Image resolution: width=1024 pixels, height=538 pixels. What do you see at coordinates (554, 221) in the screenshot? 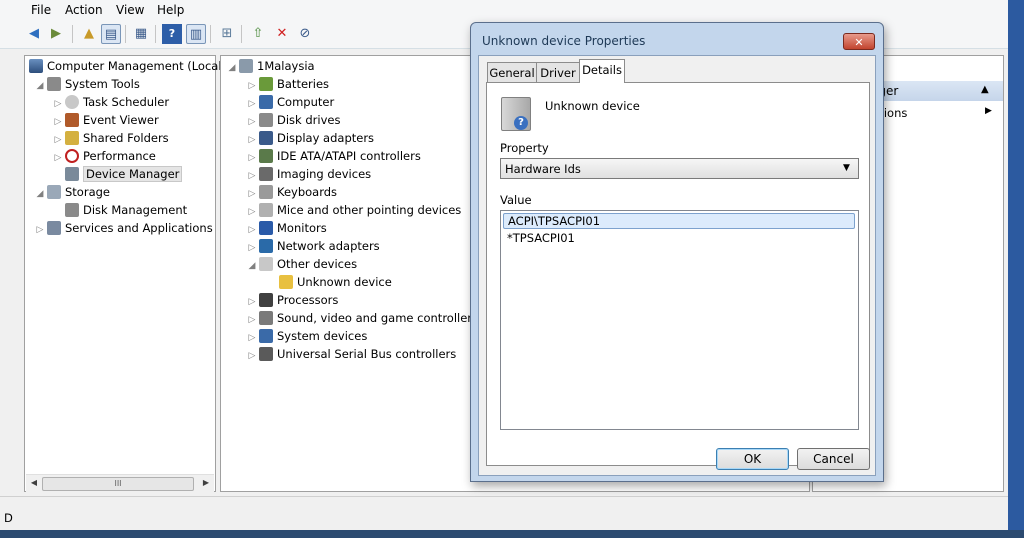
I see `value-item: ACPI\TPSACPI01` at bounding box center [554, 221].